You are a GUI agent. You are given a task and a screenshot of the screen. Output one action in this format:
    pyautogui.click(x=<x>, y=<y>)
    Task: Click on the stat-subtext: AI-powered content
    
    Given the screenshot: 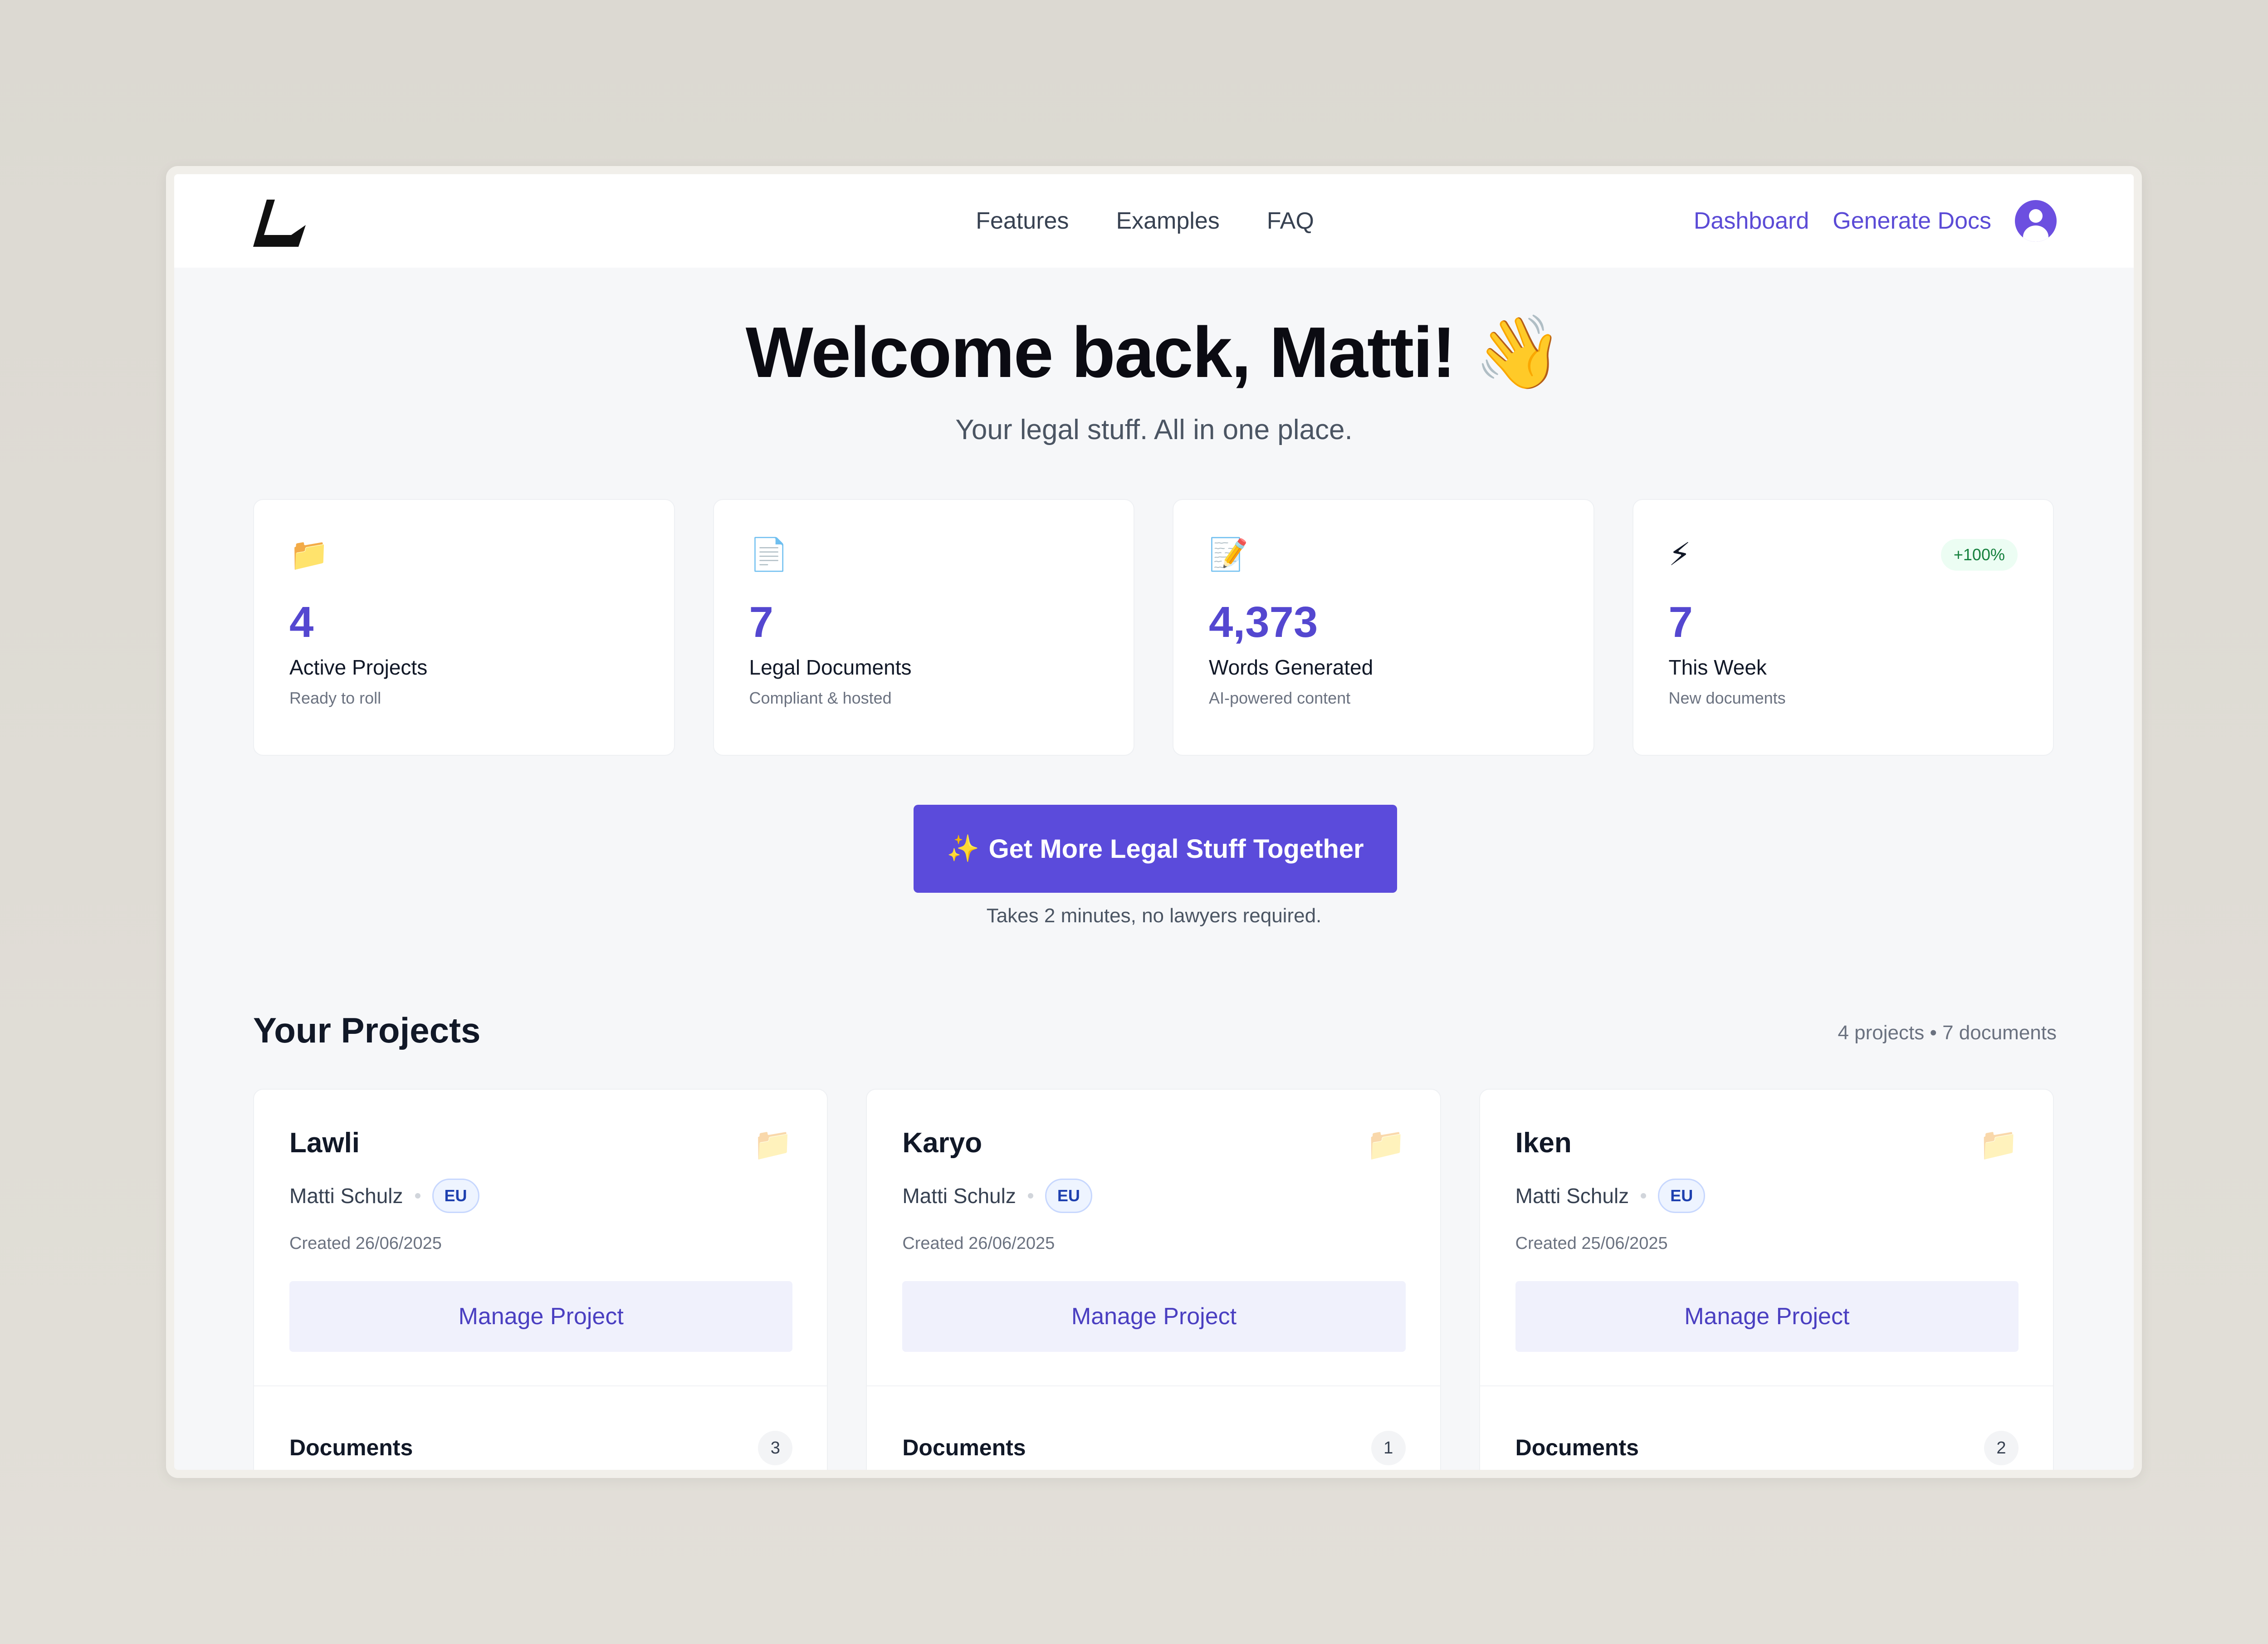 What is the action you would take?
    pyautogui.click(x=1280, y=698)
    